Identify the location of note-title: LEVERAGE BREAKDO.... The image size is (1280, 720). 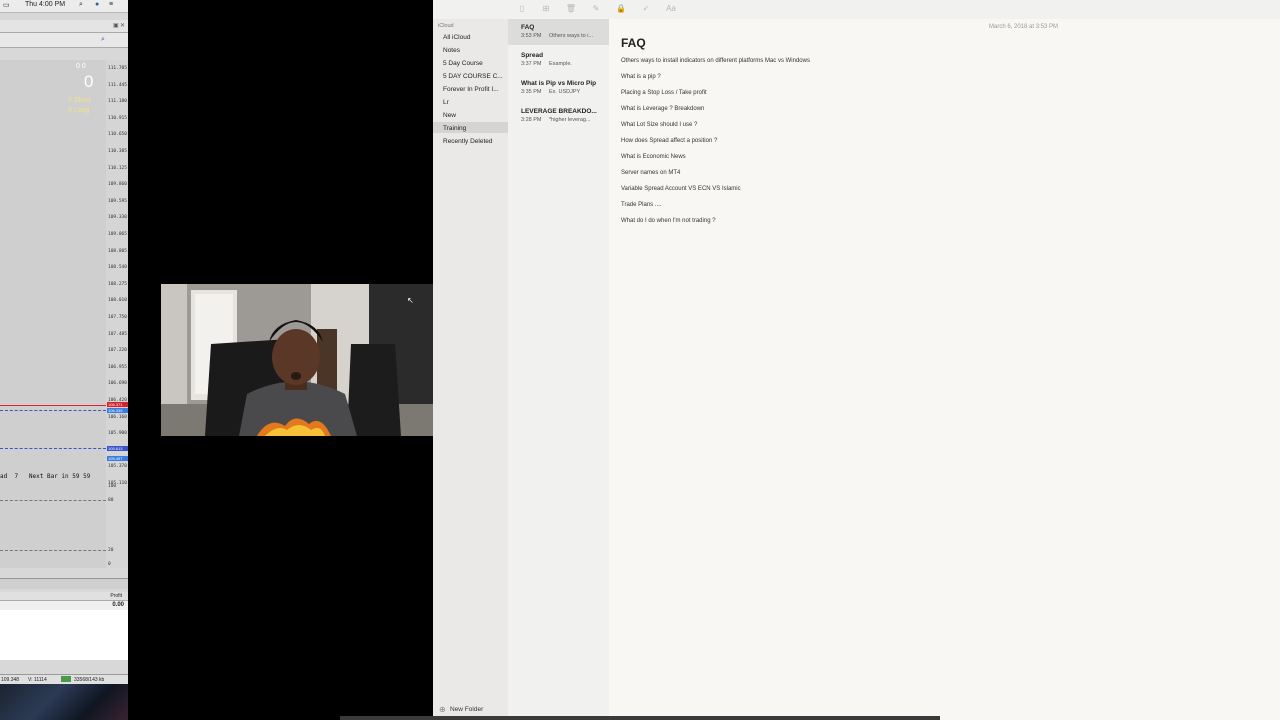
(559, 111).